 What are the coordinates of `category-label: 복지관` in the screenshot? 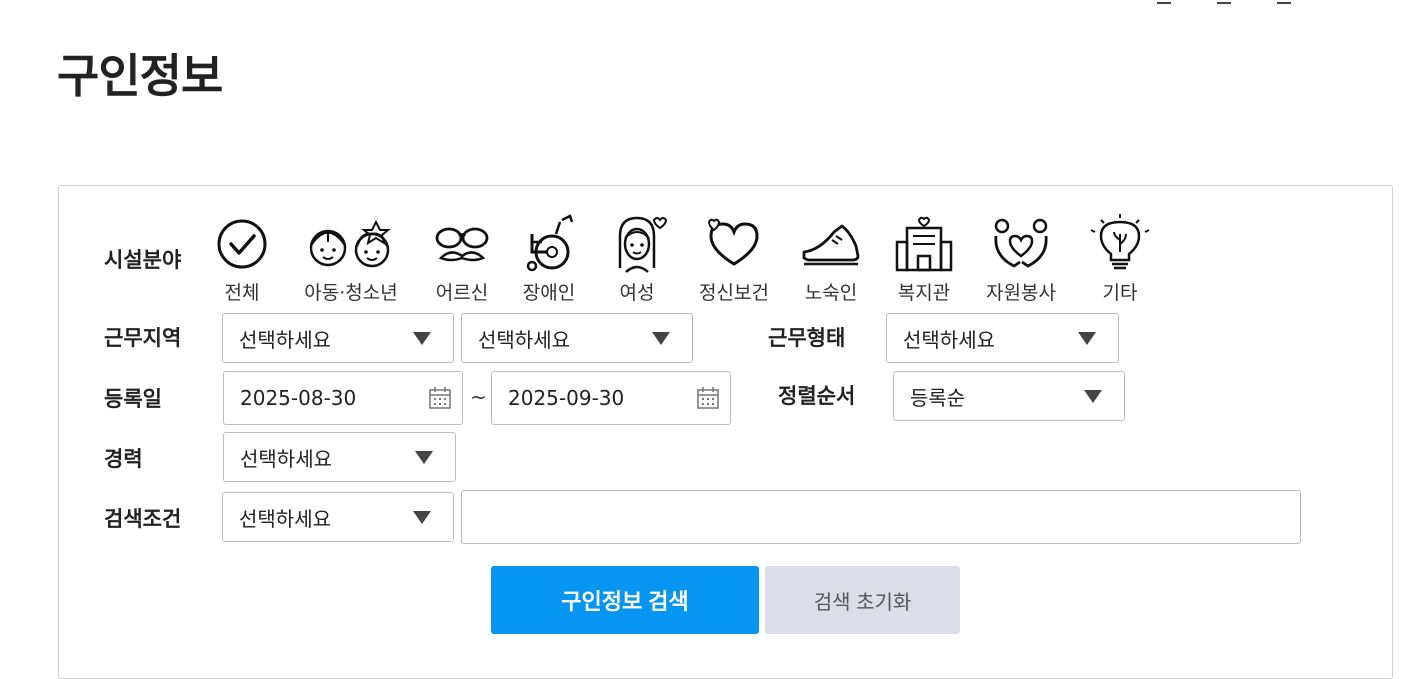 It's located at (924, 293).